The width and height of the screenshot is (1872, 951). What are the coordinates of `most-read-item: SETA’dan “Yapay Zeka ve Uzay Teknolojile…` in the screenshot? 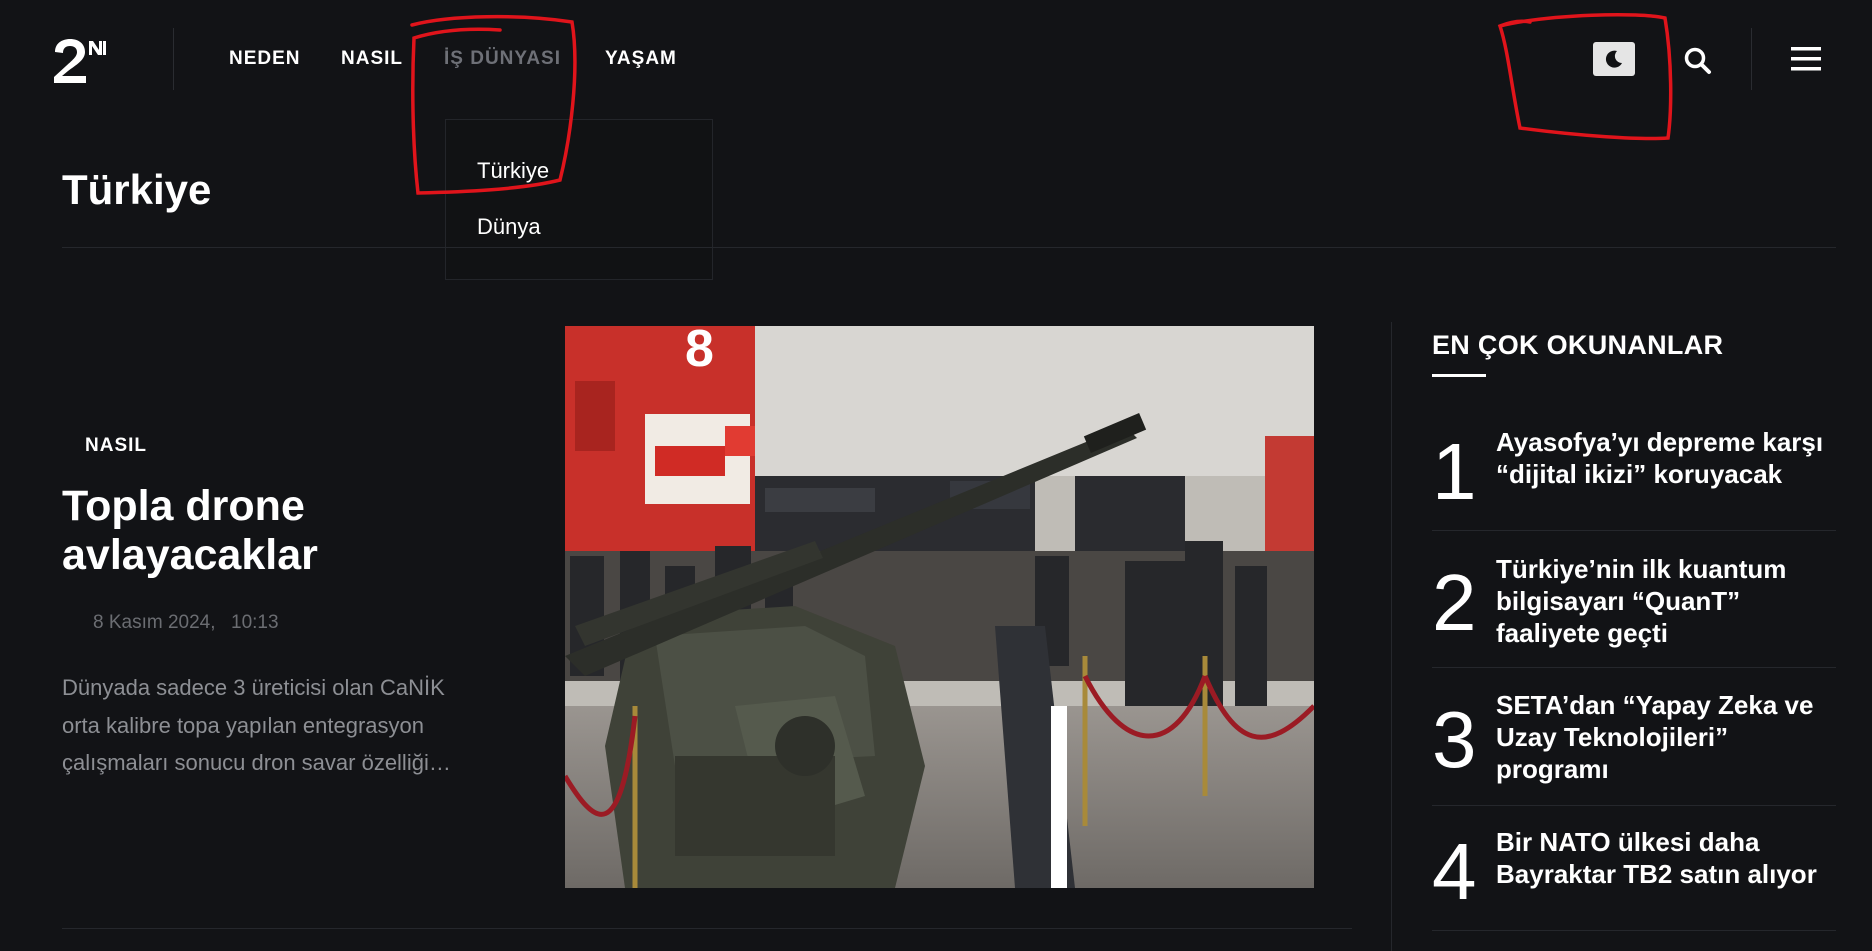 It's located at (1668, 737).